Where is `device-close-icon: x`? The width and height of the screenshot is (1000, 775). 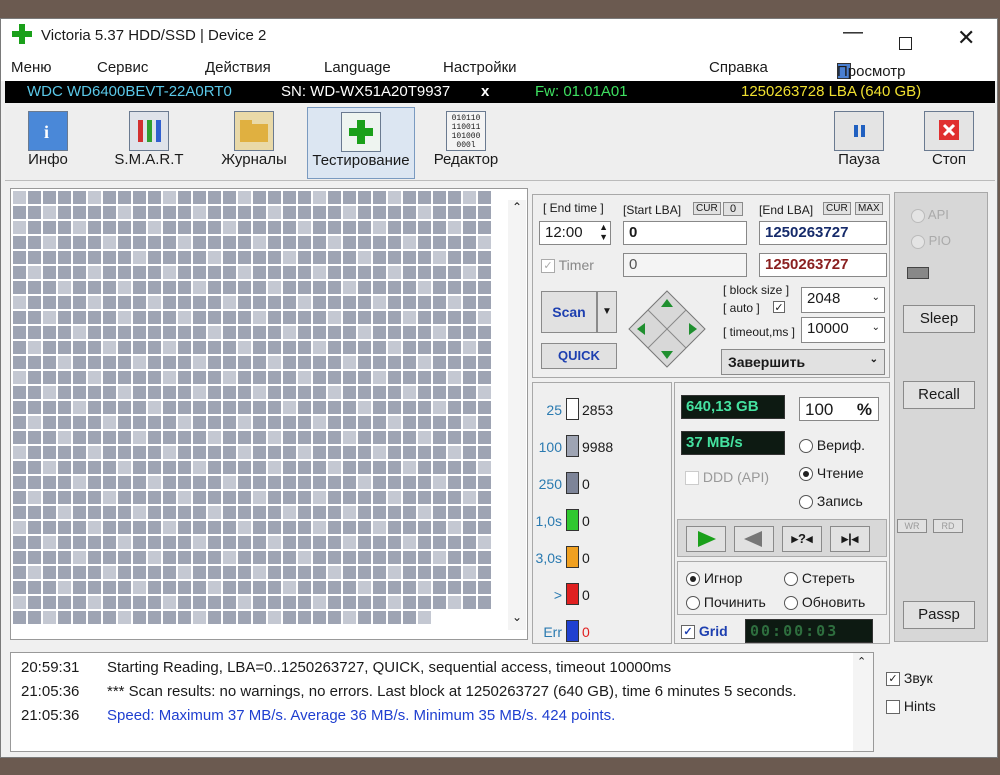
device-close-icon: x is located at coordinates (485, 91).